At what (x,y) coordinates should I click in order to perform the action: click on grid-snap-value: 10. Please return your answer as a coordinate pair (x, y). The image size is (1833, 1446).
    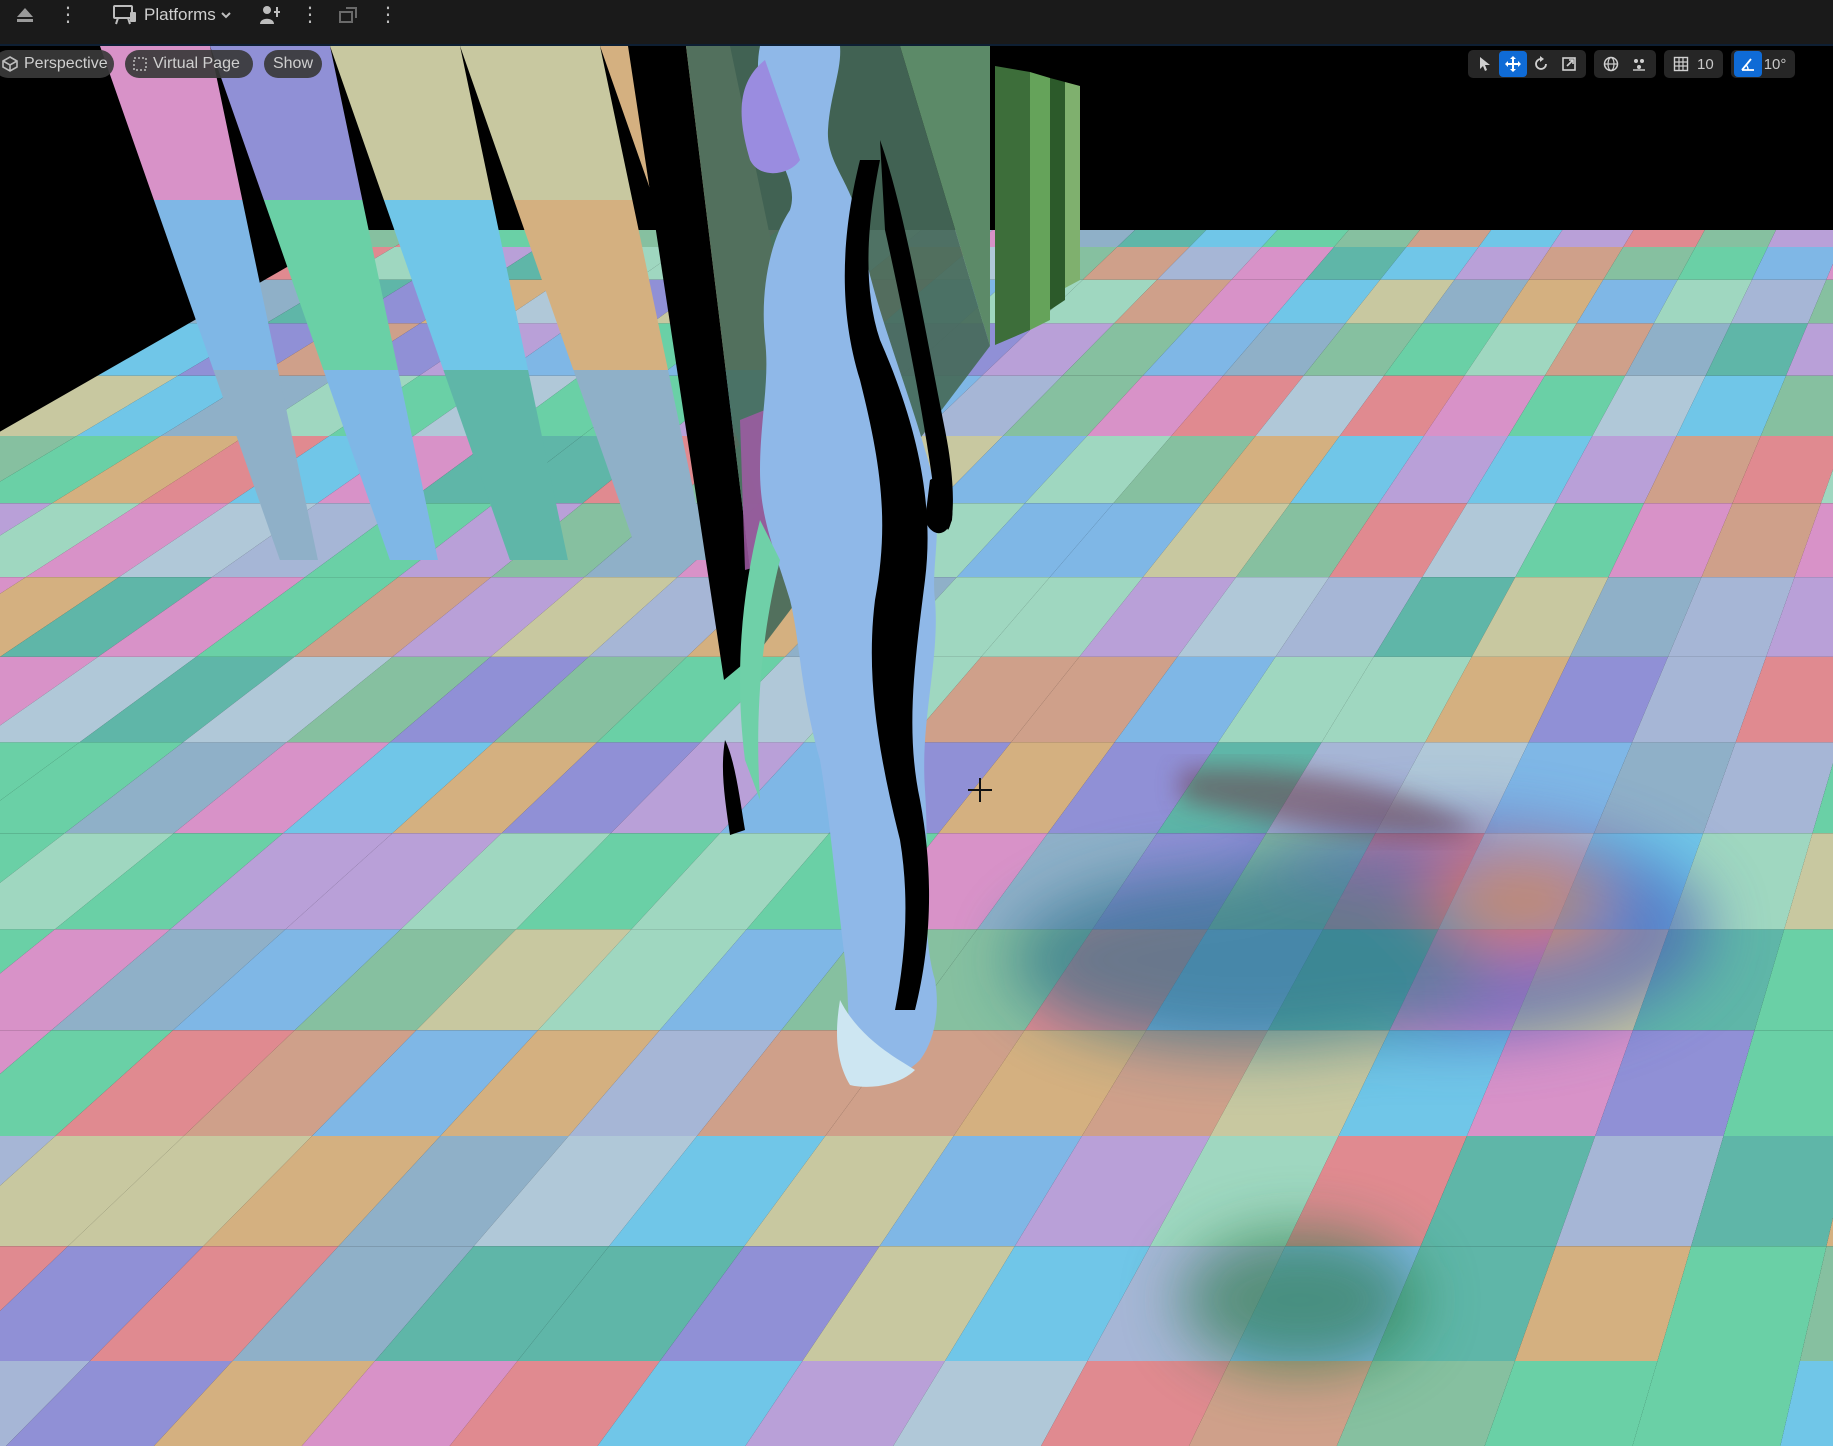
    Looking at the image, I should click on (1707, 64).